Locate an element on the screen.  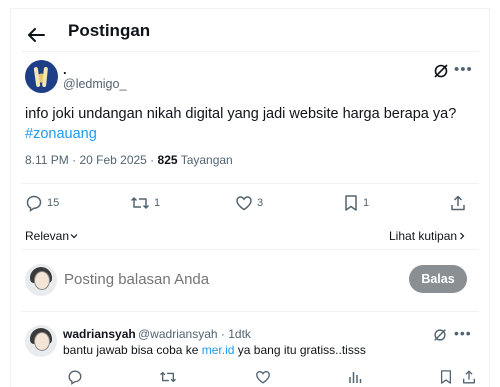
post-meta: 8.11 PM · 20 Feb 2025 · 825 Tayangan is located at coordinates (129, 160).